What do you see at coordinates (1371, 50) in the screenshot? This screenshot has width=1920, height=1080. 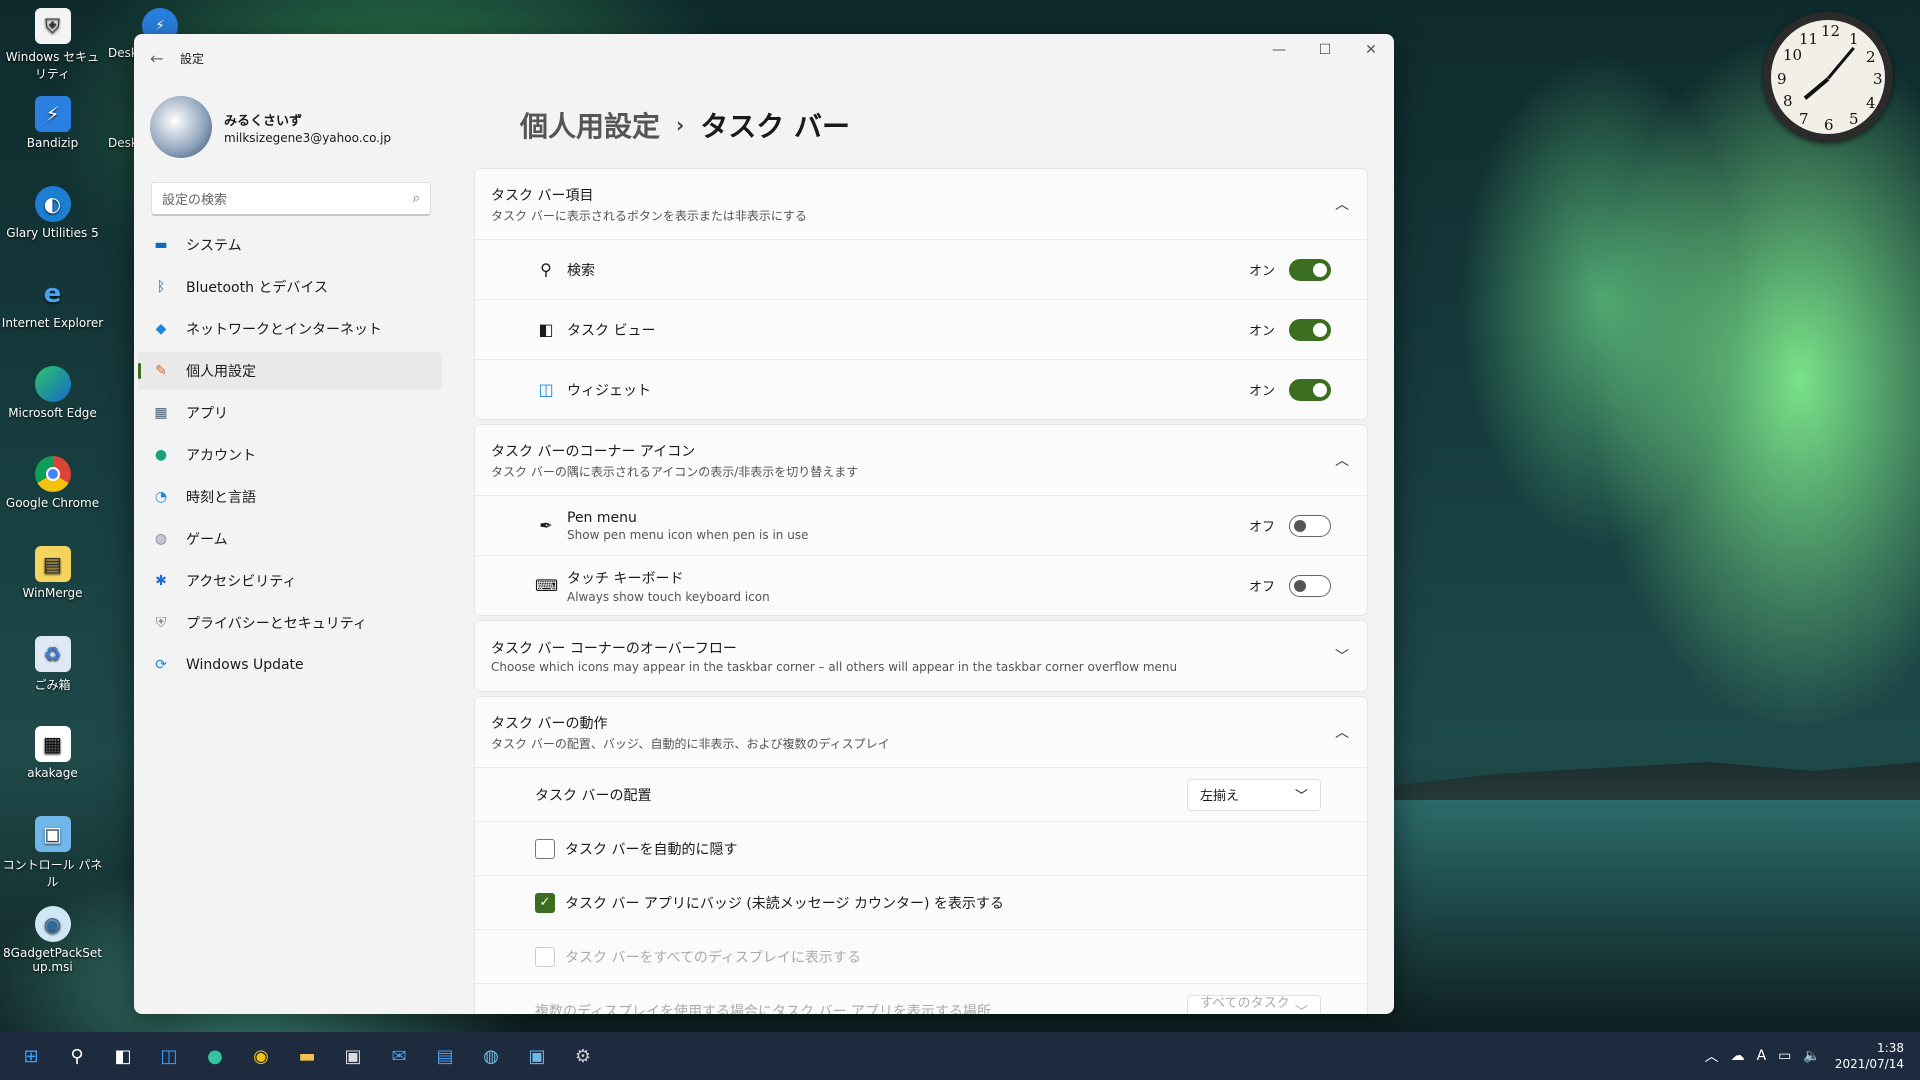 I see `close-icon: ✕` at bounding box center [1371, 50].